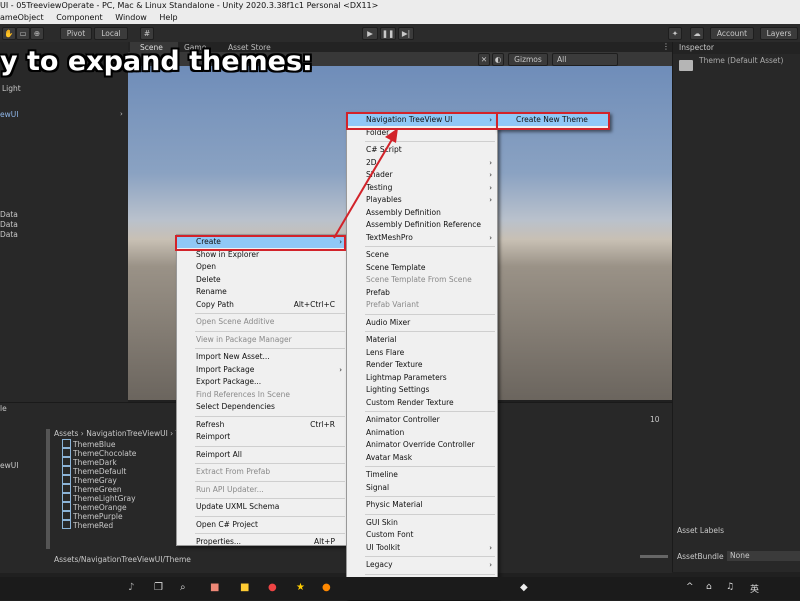 The height and width of the screenshot is (601, 800). What do you see at coordinates (79, 17) in the screenshot?
I see `menu-component: Component` at bounding box center [79, 17].